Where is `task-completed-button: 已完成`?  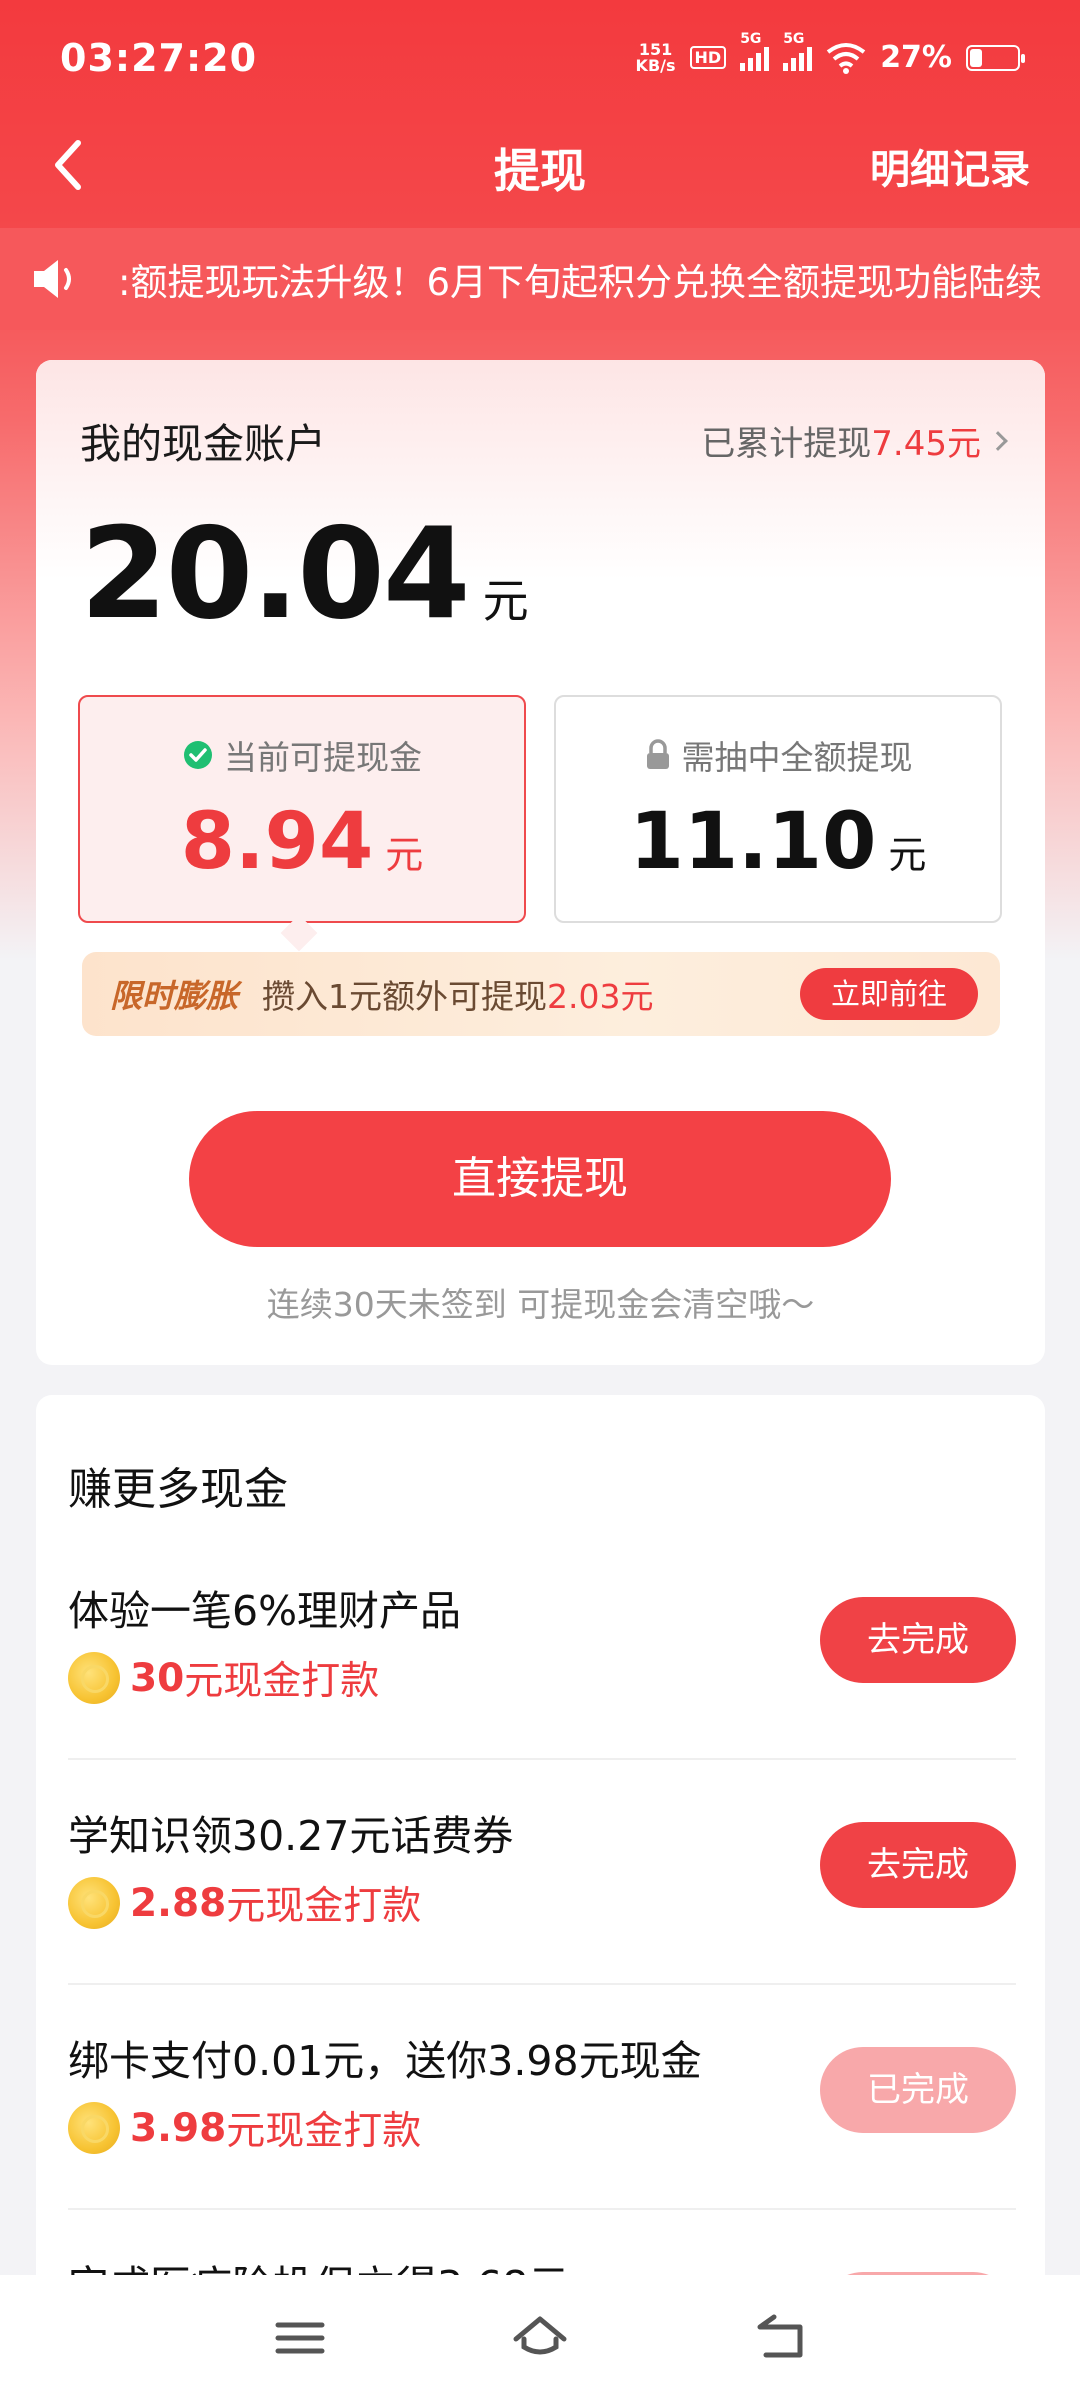 task-completed-button: 已完成 is located at coordinates (918, 2090).